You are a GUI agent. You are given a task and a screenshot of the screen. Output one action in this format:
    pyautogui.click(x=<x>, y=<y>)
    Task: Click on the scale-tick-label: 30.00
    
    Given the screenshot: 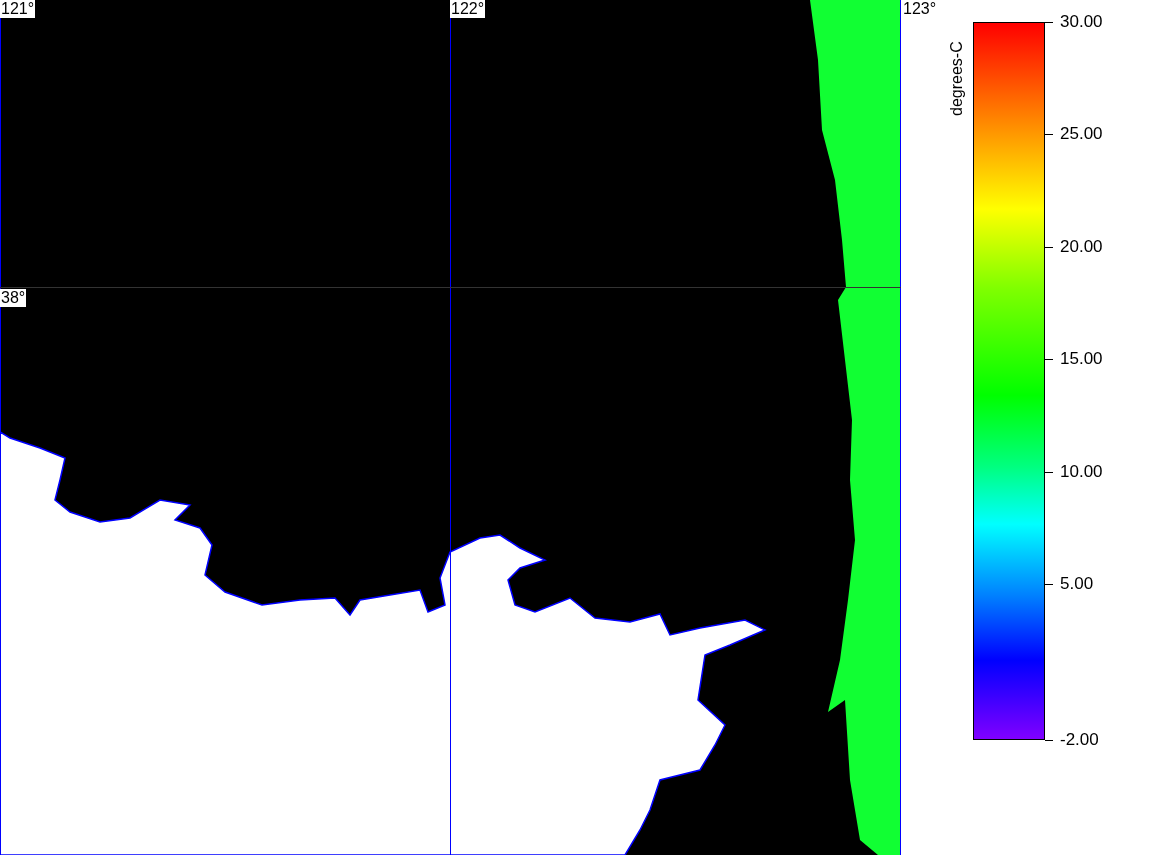 What is the action you would take?
    pyautogui.click(x=1081, y=22)
    